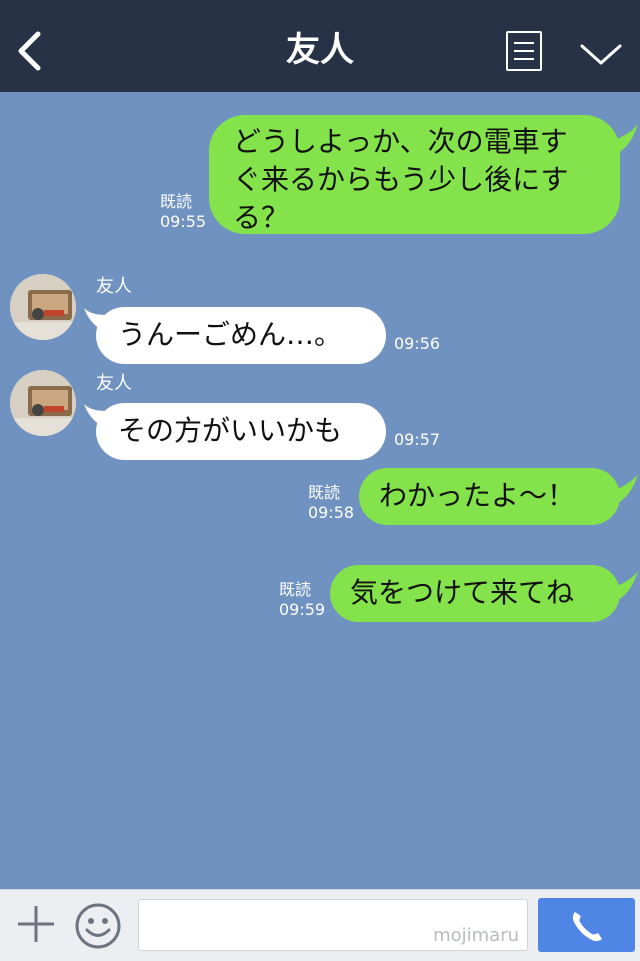  Describe the element at coordinates (524, 43) in the screenshot. I see `menu-list-icon` at that location.